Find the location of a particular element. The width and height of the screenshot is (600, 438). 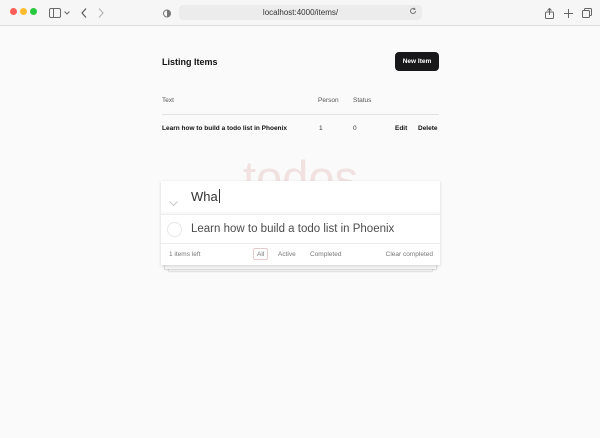

new-todo-row: Wha is located at coordinates (300, 198).